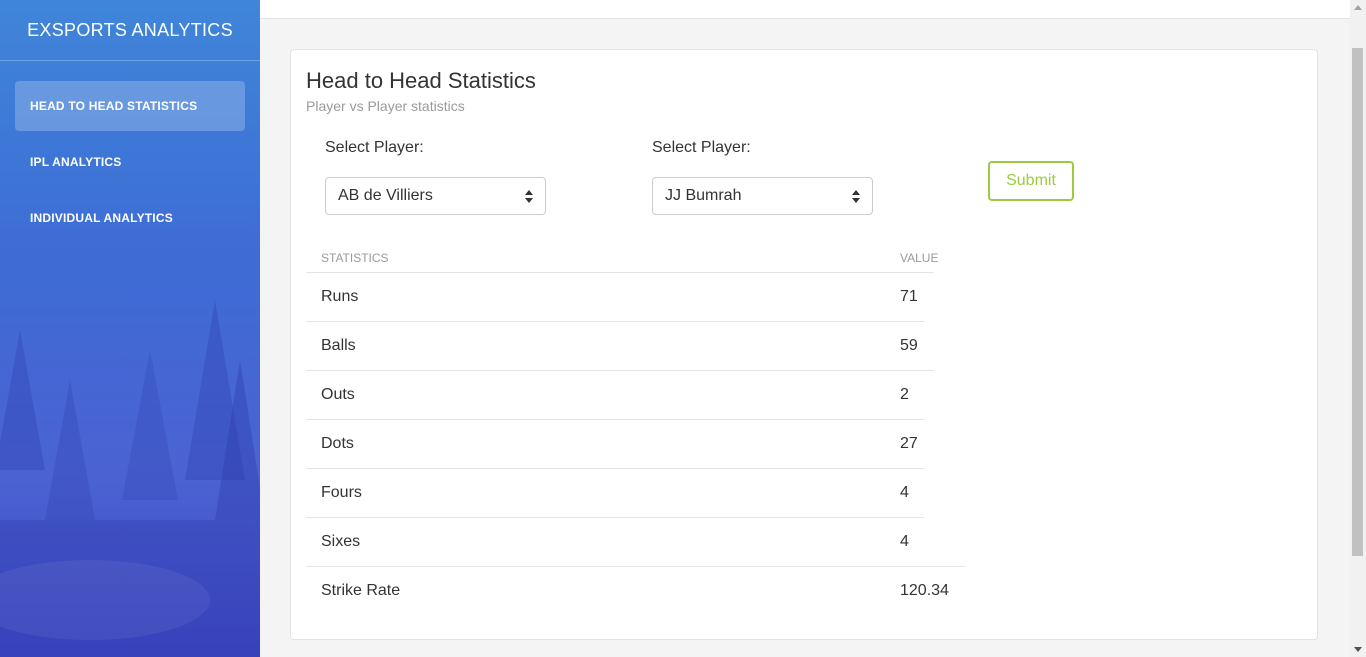 This screenshot has height=657, width=1366. What do you see at coordinates (615, 443) in the screenshot?
I see `table-row: Dots 27` at bounding box center [615, 443].